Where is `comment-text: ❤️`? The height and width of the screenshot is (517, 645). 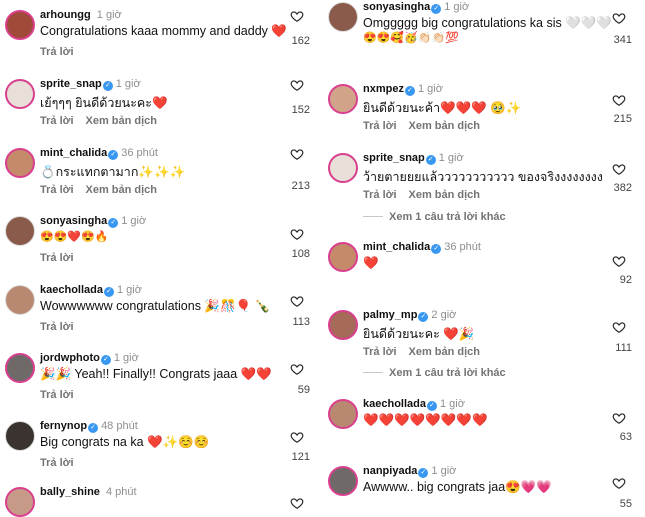 comment-text: ❤️ is located at coordinates (371, 263).